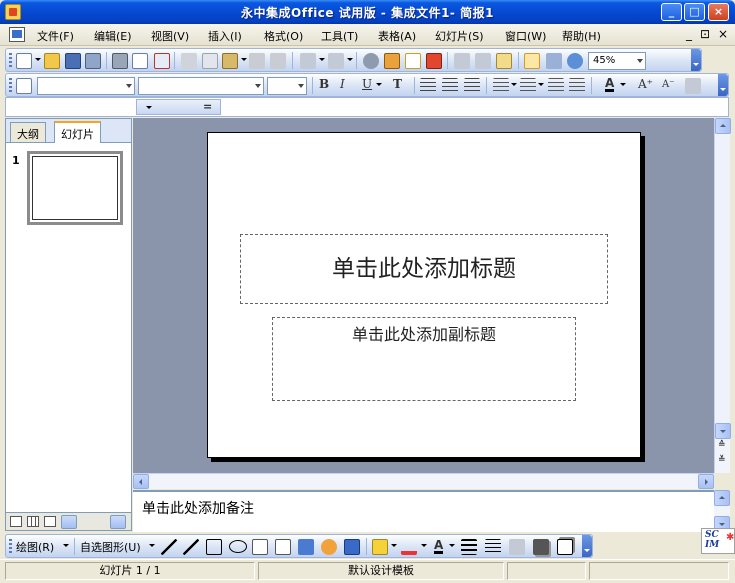  Describe the element at coordinates (525, 36) in the screenshot. I see `menu-window: 窗口(W)` at that location.